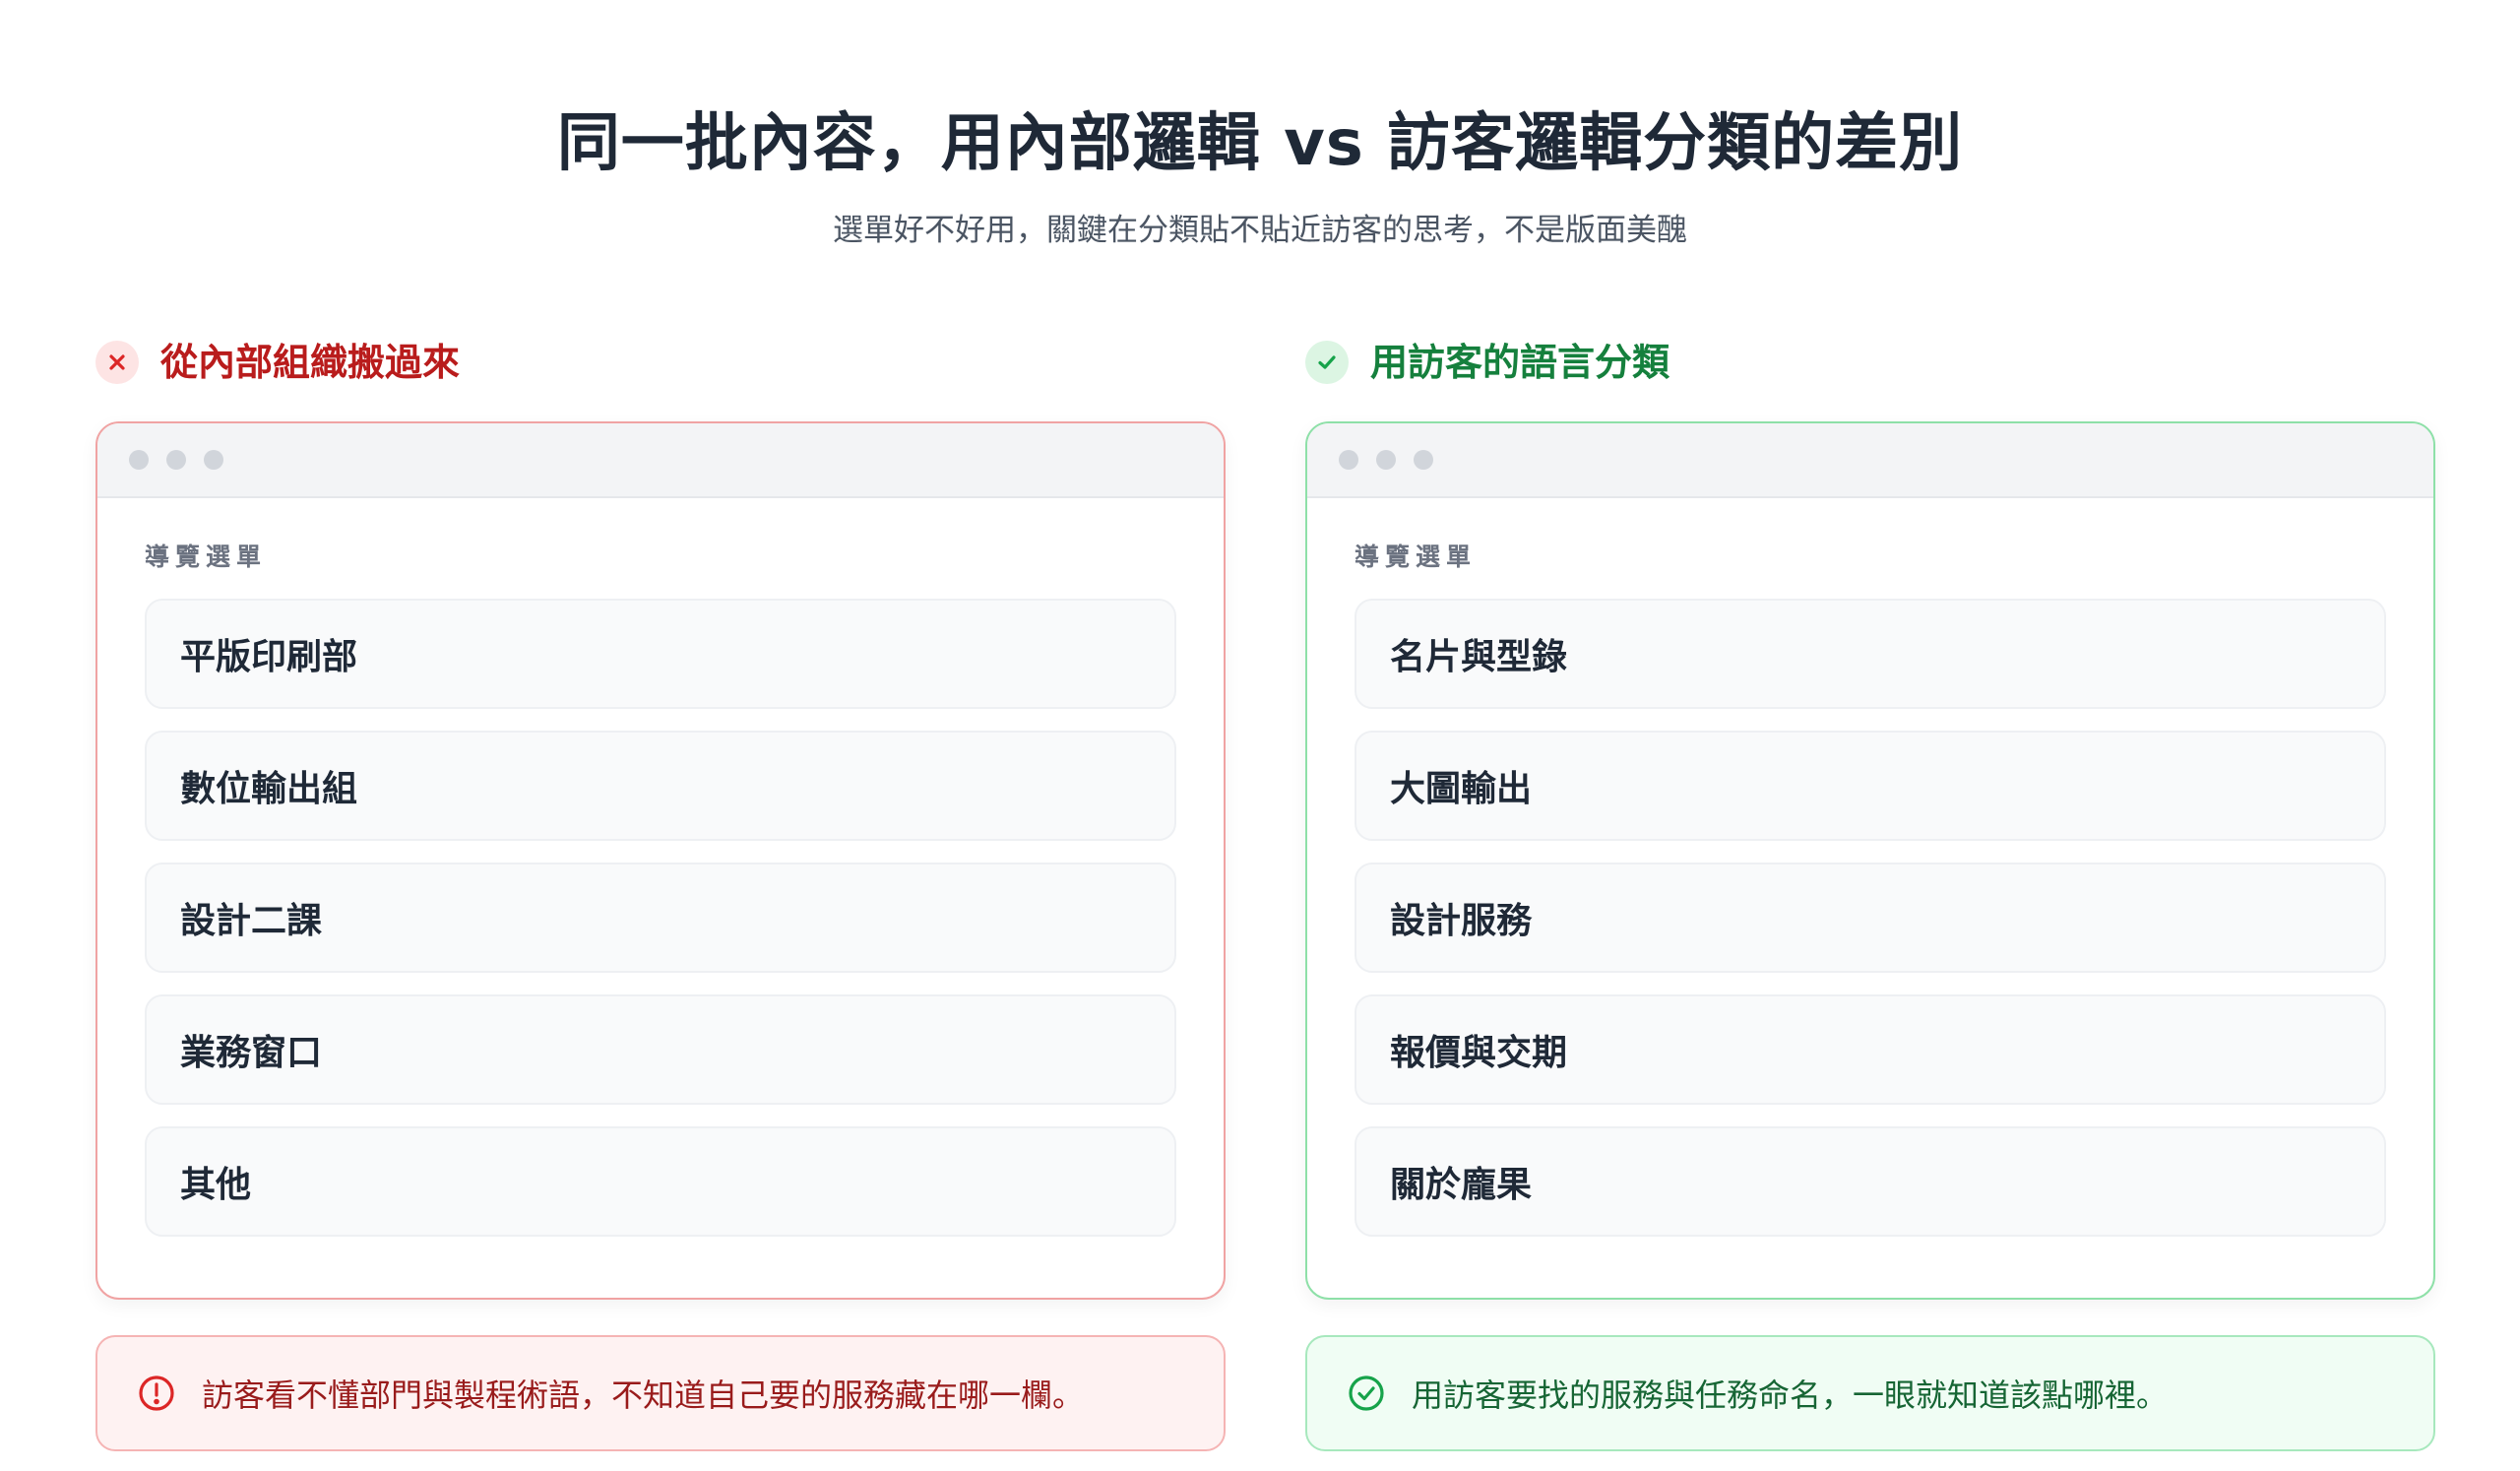 This screenshot has width=2520, height=1471. Describe the element at coordinates (661, 362) in the screenshot. I see `internal-logic-heading: 從內部組織搬過來` at that location.